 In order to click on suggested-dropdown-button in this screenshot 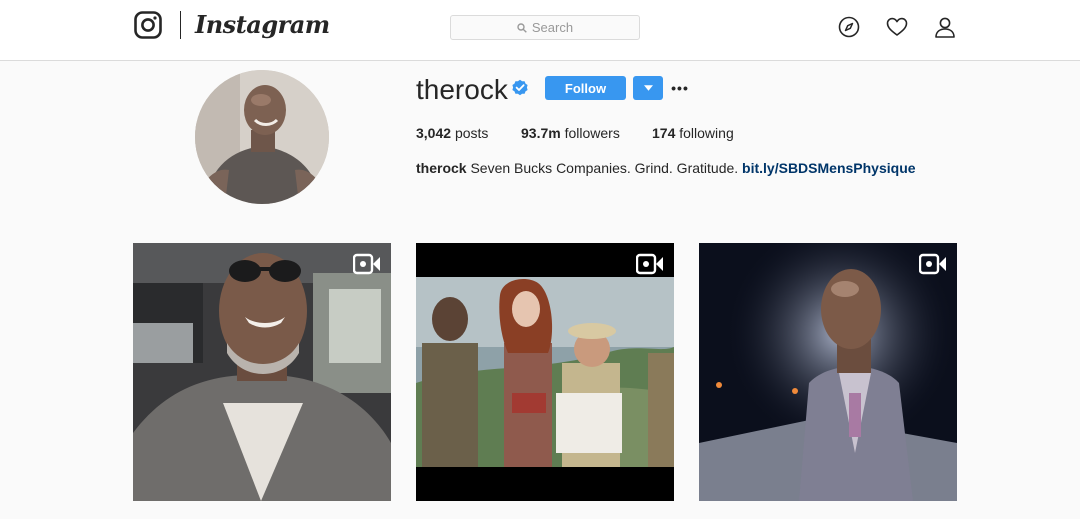, I will do `click(648, 88)`.